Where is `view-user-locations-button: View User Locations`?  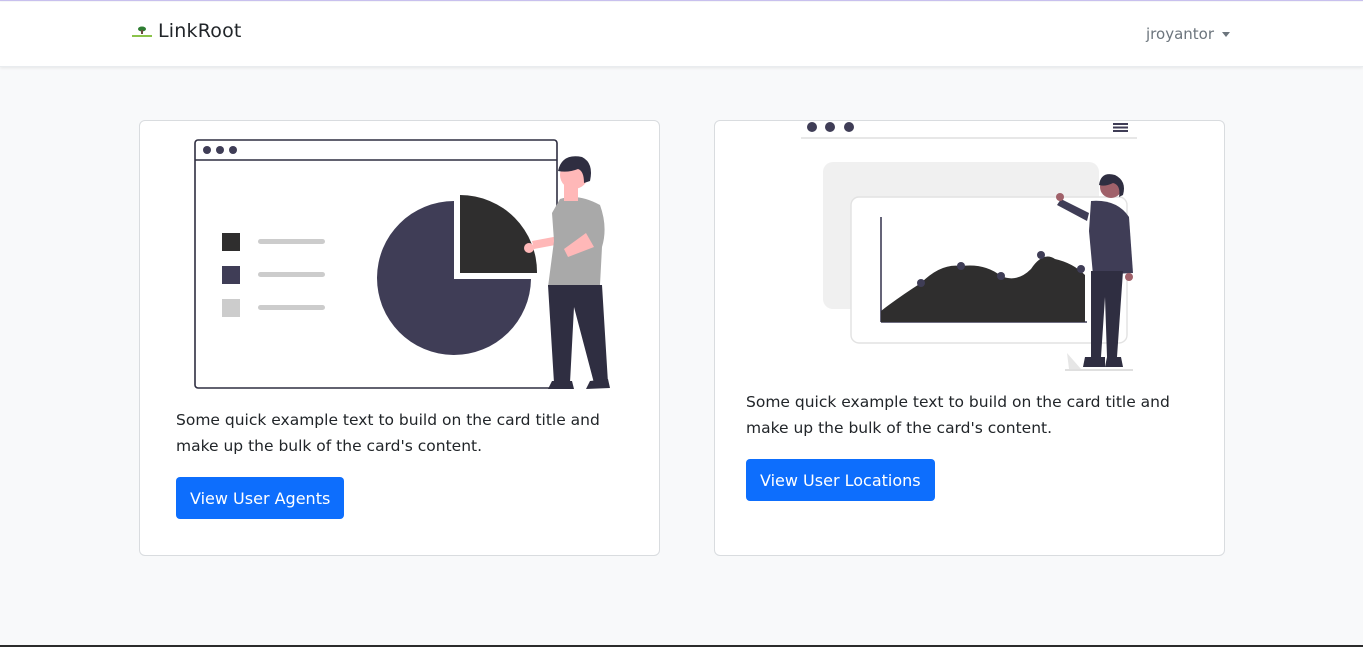 view-user-locations-button: View User Locations is located at coordinates (840, 480).